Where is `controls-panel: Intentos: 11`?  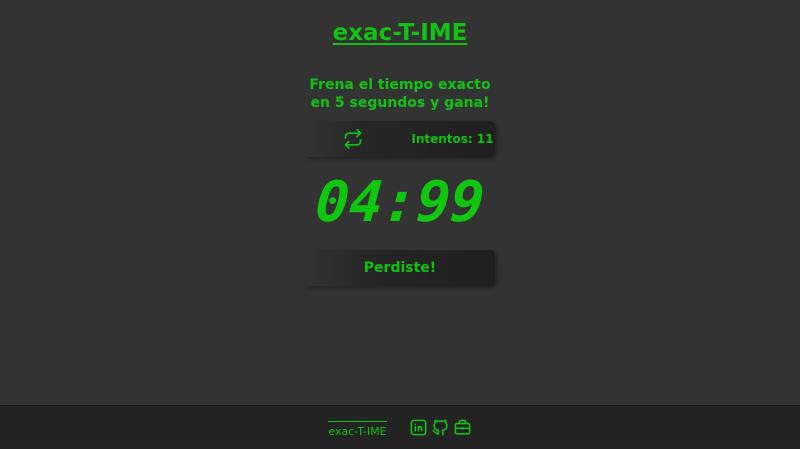
controls-panel: Intentos: 11 is located at coordinates (400, 139).